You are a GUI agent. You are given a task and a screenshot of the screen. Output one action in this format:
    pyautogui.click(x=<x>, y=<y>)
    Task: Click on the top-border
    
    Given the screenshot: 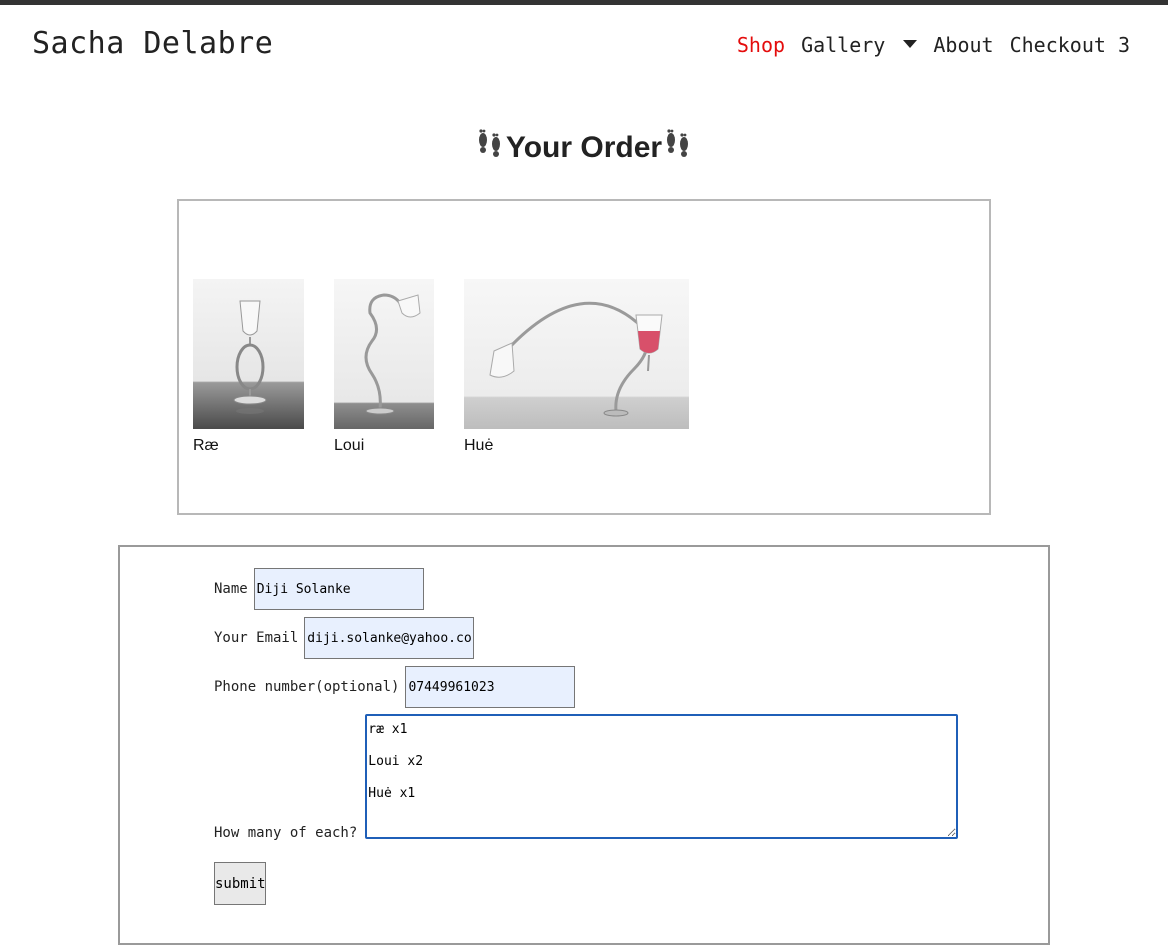 What is the action you would take?
    pyautogui.click(x=584, y=2)
    